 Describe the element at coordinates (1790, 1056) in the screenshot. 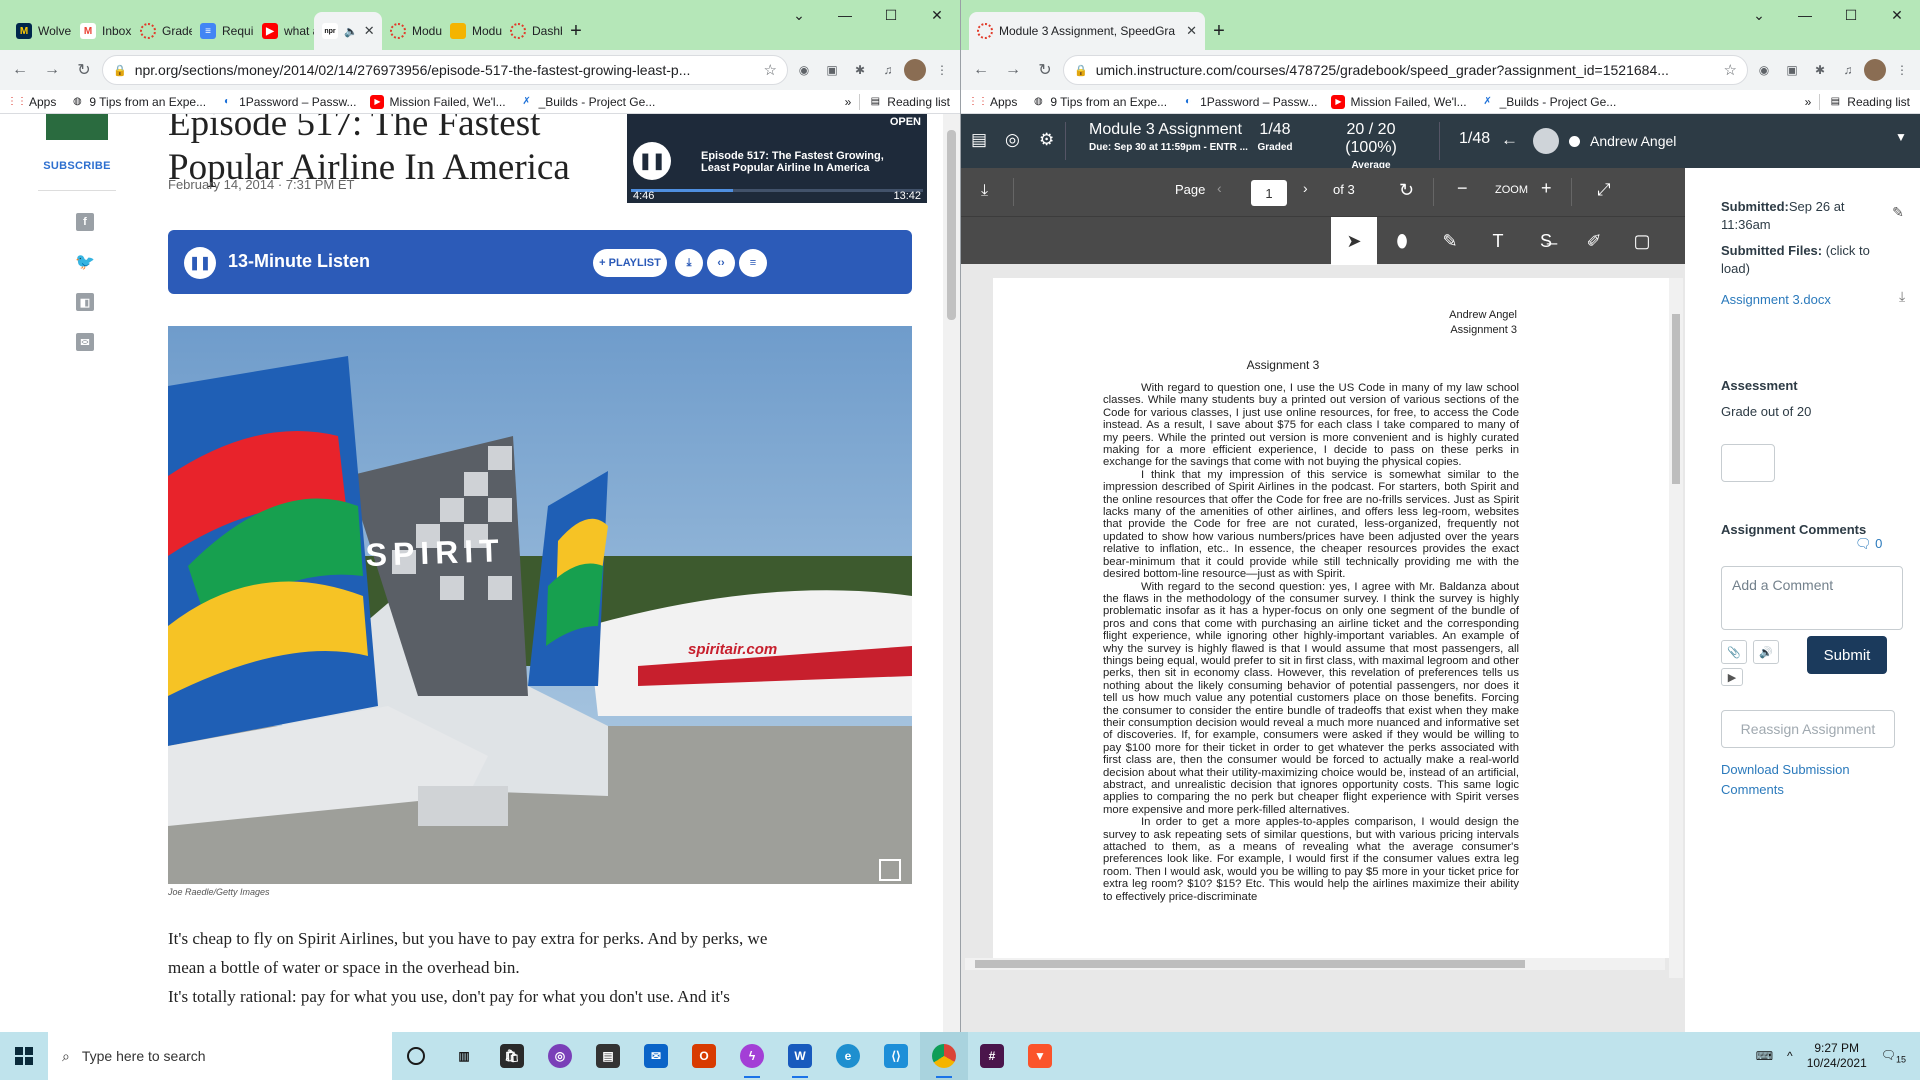

I see `tray-overflow-icon: ^` at that location.